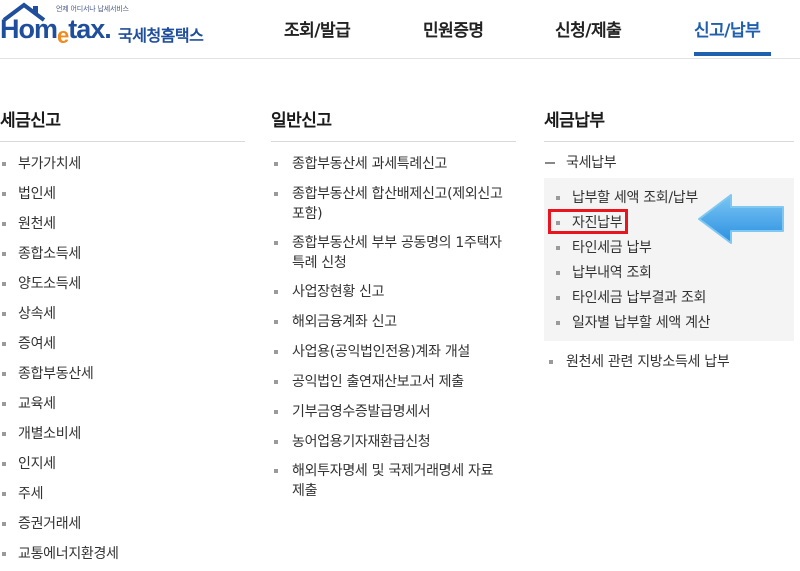 This screenshot has height=571, width=800. What do you see at coordinates (305, 491) in the screenshot?
I see `item-label-continued: 제출` at bounding box center [305, 491].